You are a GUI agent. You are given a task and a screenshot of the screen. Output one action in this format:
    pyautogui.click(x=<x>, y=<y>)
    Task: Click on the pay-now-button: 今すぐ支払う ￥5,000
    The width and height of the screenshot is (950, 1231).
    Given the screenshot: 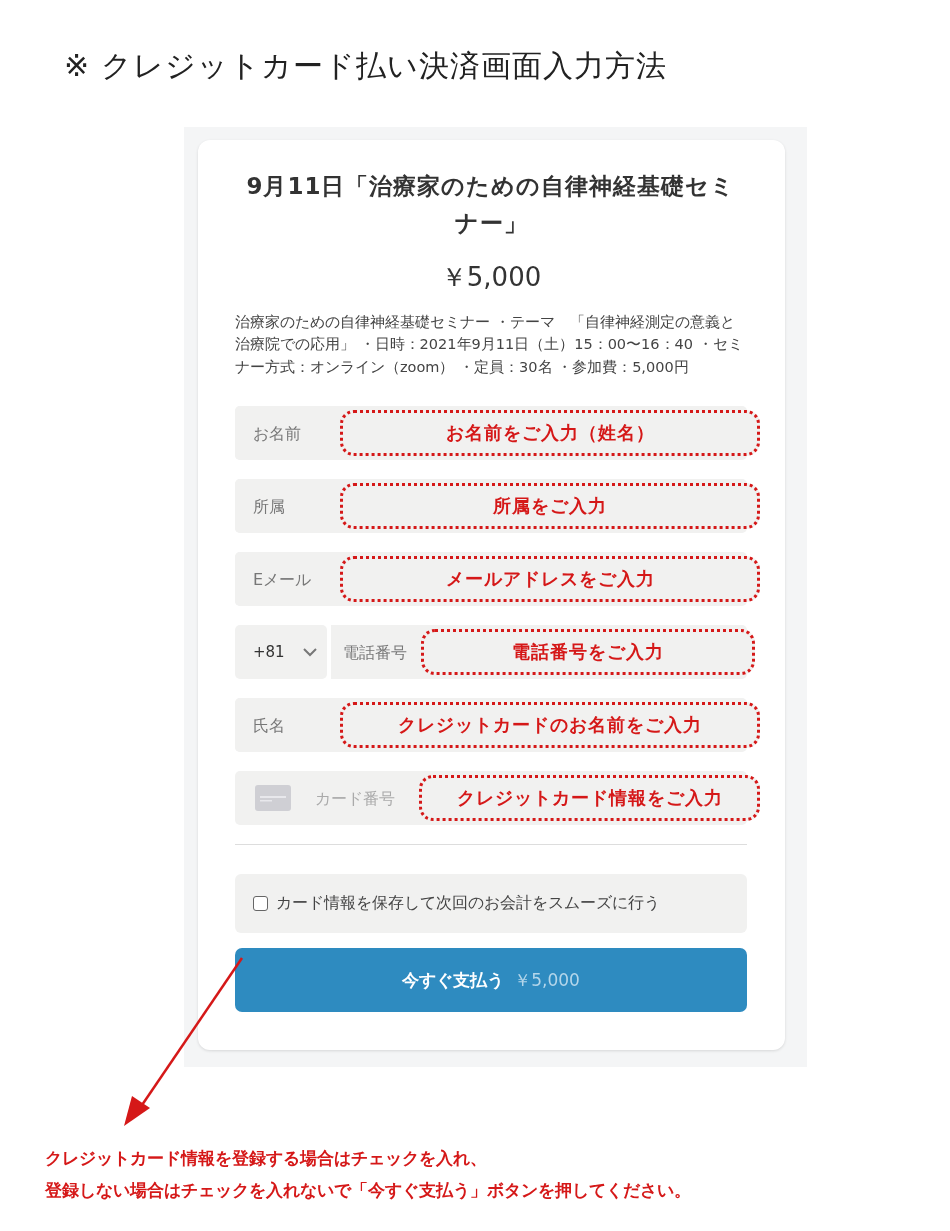 What is the action you would take?
    pyautogui.click(x=491, y=980)
    